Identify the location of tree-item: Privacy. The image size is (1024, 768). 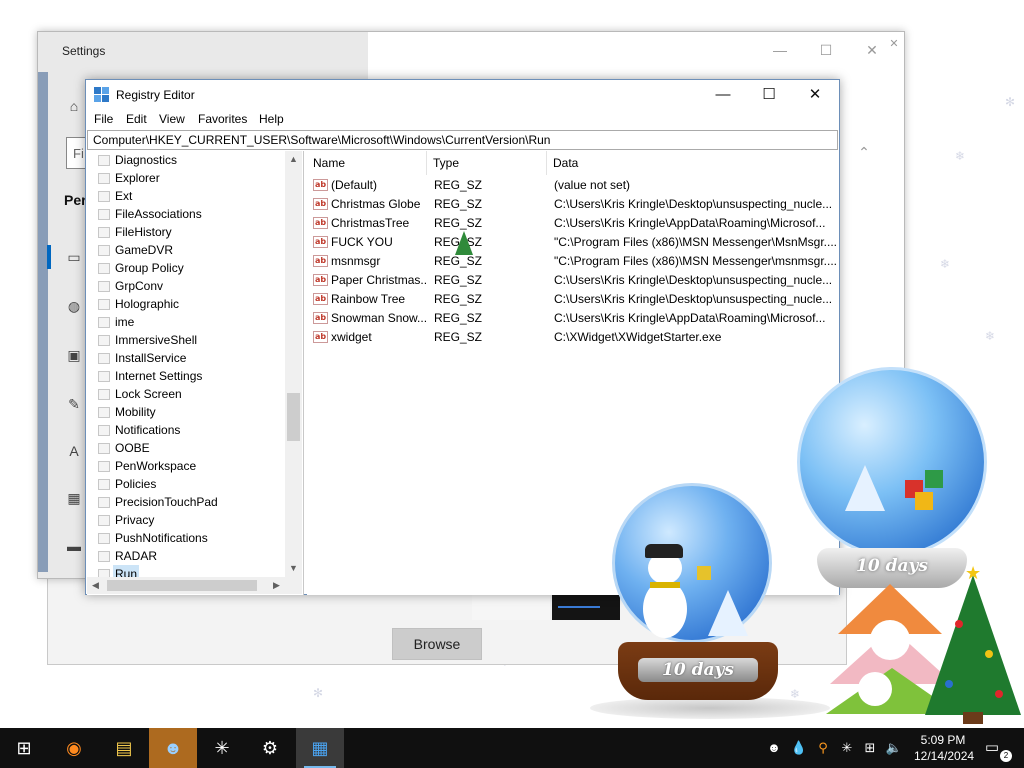
(186, 520).